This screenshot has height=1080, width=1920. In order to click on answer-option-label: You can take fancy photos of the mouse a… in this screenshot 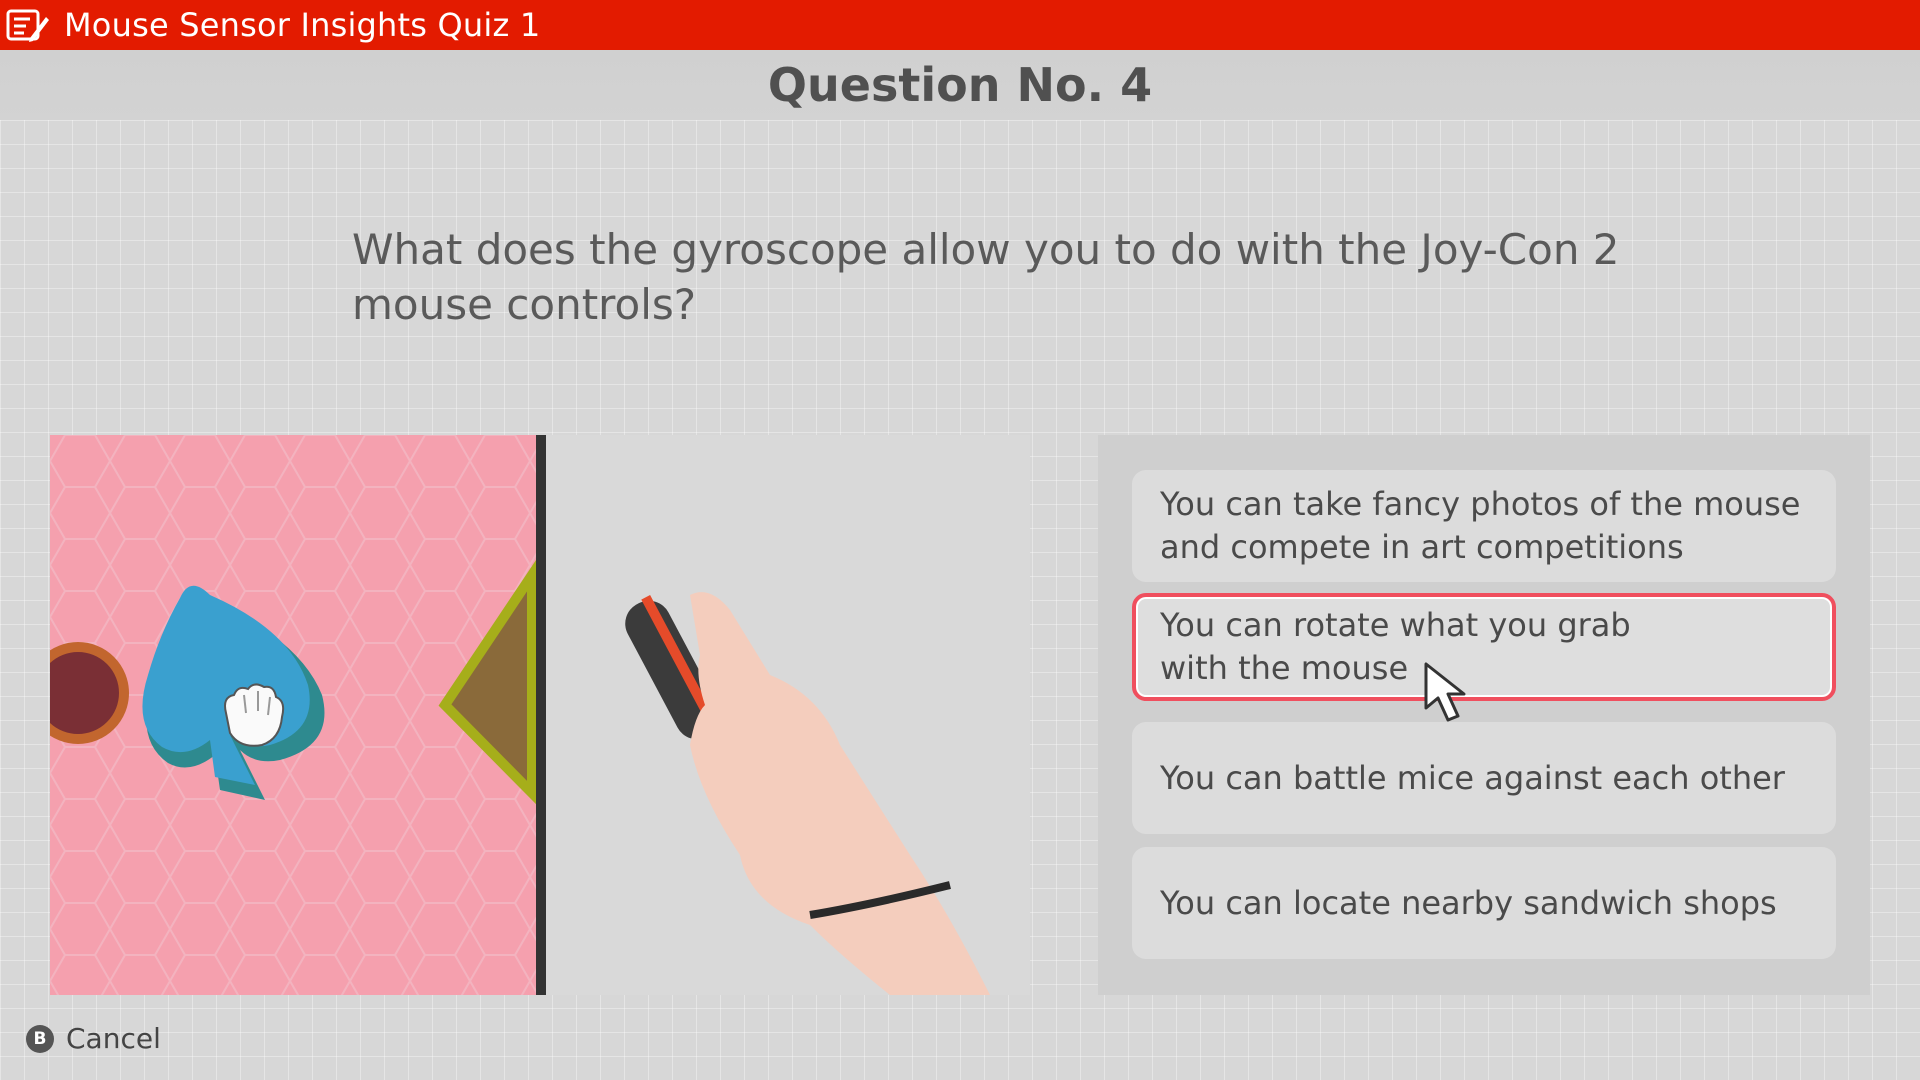, I will do `click(1480, 525)`.